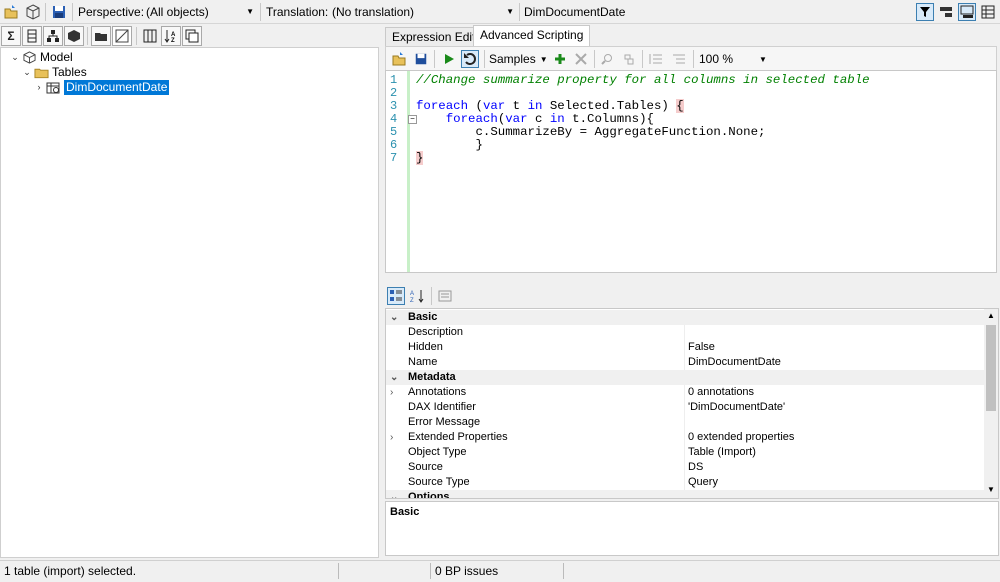 This screenshot has width=1000, height=582. Describe the element at coordinates (396, 171) in the screenshot. I see `line-number-gutter: 1 2 3 4 5 6 7` at that location.